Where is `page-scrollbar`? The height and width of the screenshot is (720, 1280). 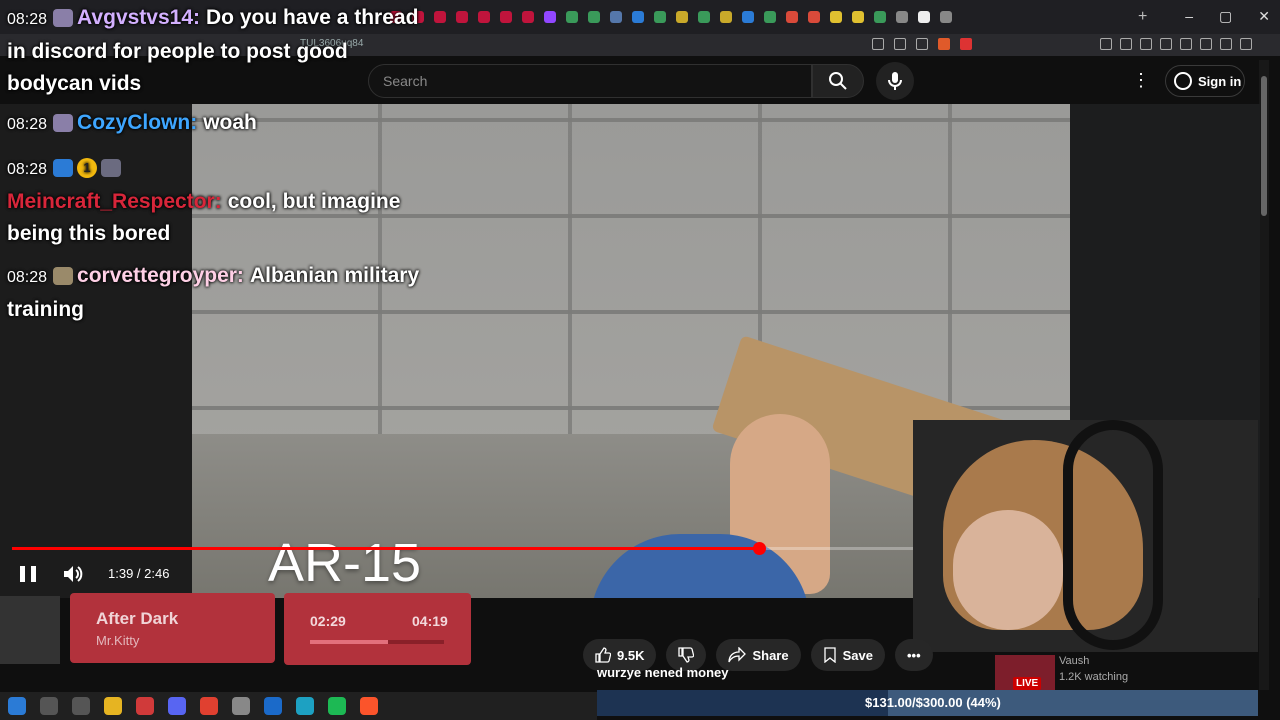 page-scrollbar is located at coordinates (1264, 375).